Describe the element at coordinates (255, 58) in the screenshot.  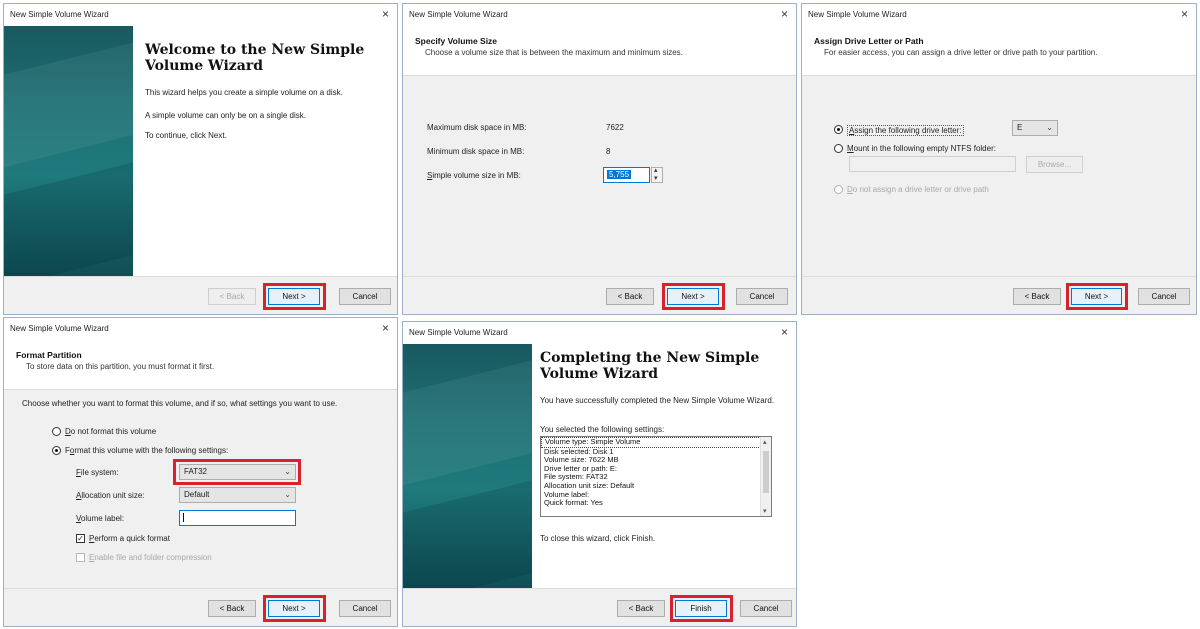
I see `welcome-heading: Welcome to the New Simple Volume Wizard` at that location.